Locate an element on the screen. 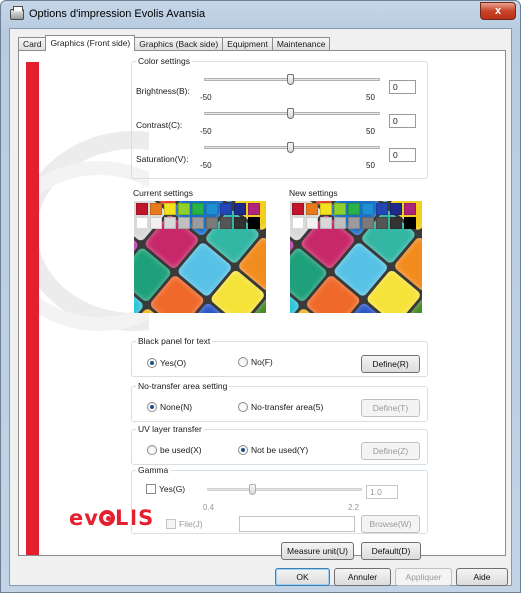  black-panel-define-button: Define(R) is located at coordinates (390, 364).